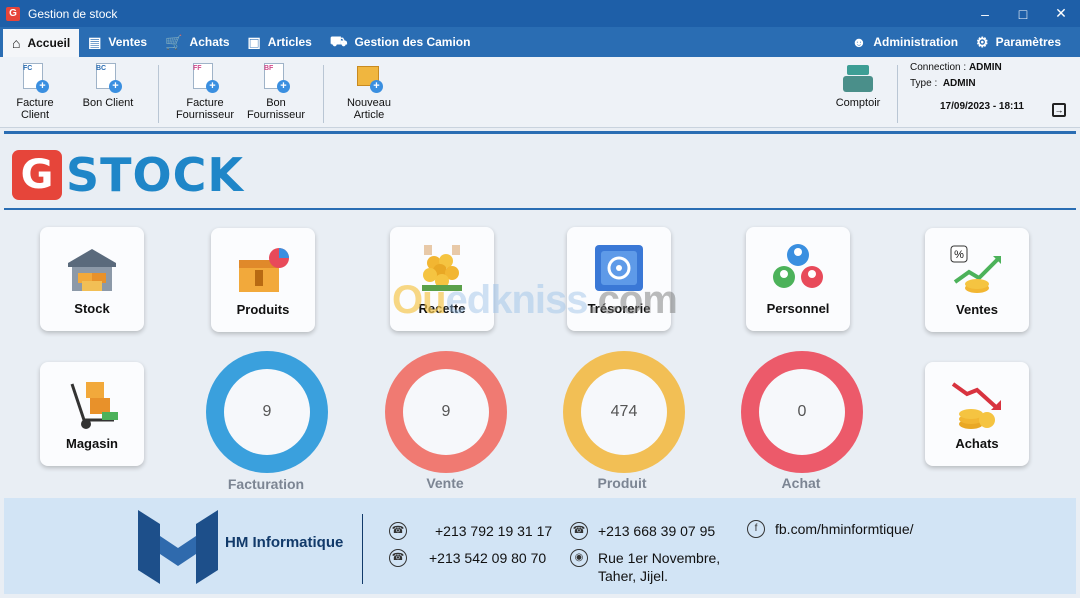 The width and height of the screenshot is (1080, 598). Describe the element at coordinates (276, 93) in the screenshot. I see `bon-fournisseur-button: BF + Bon Fournisseur` at that location.